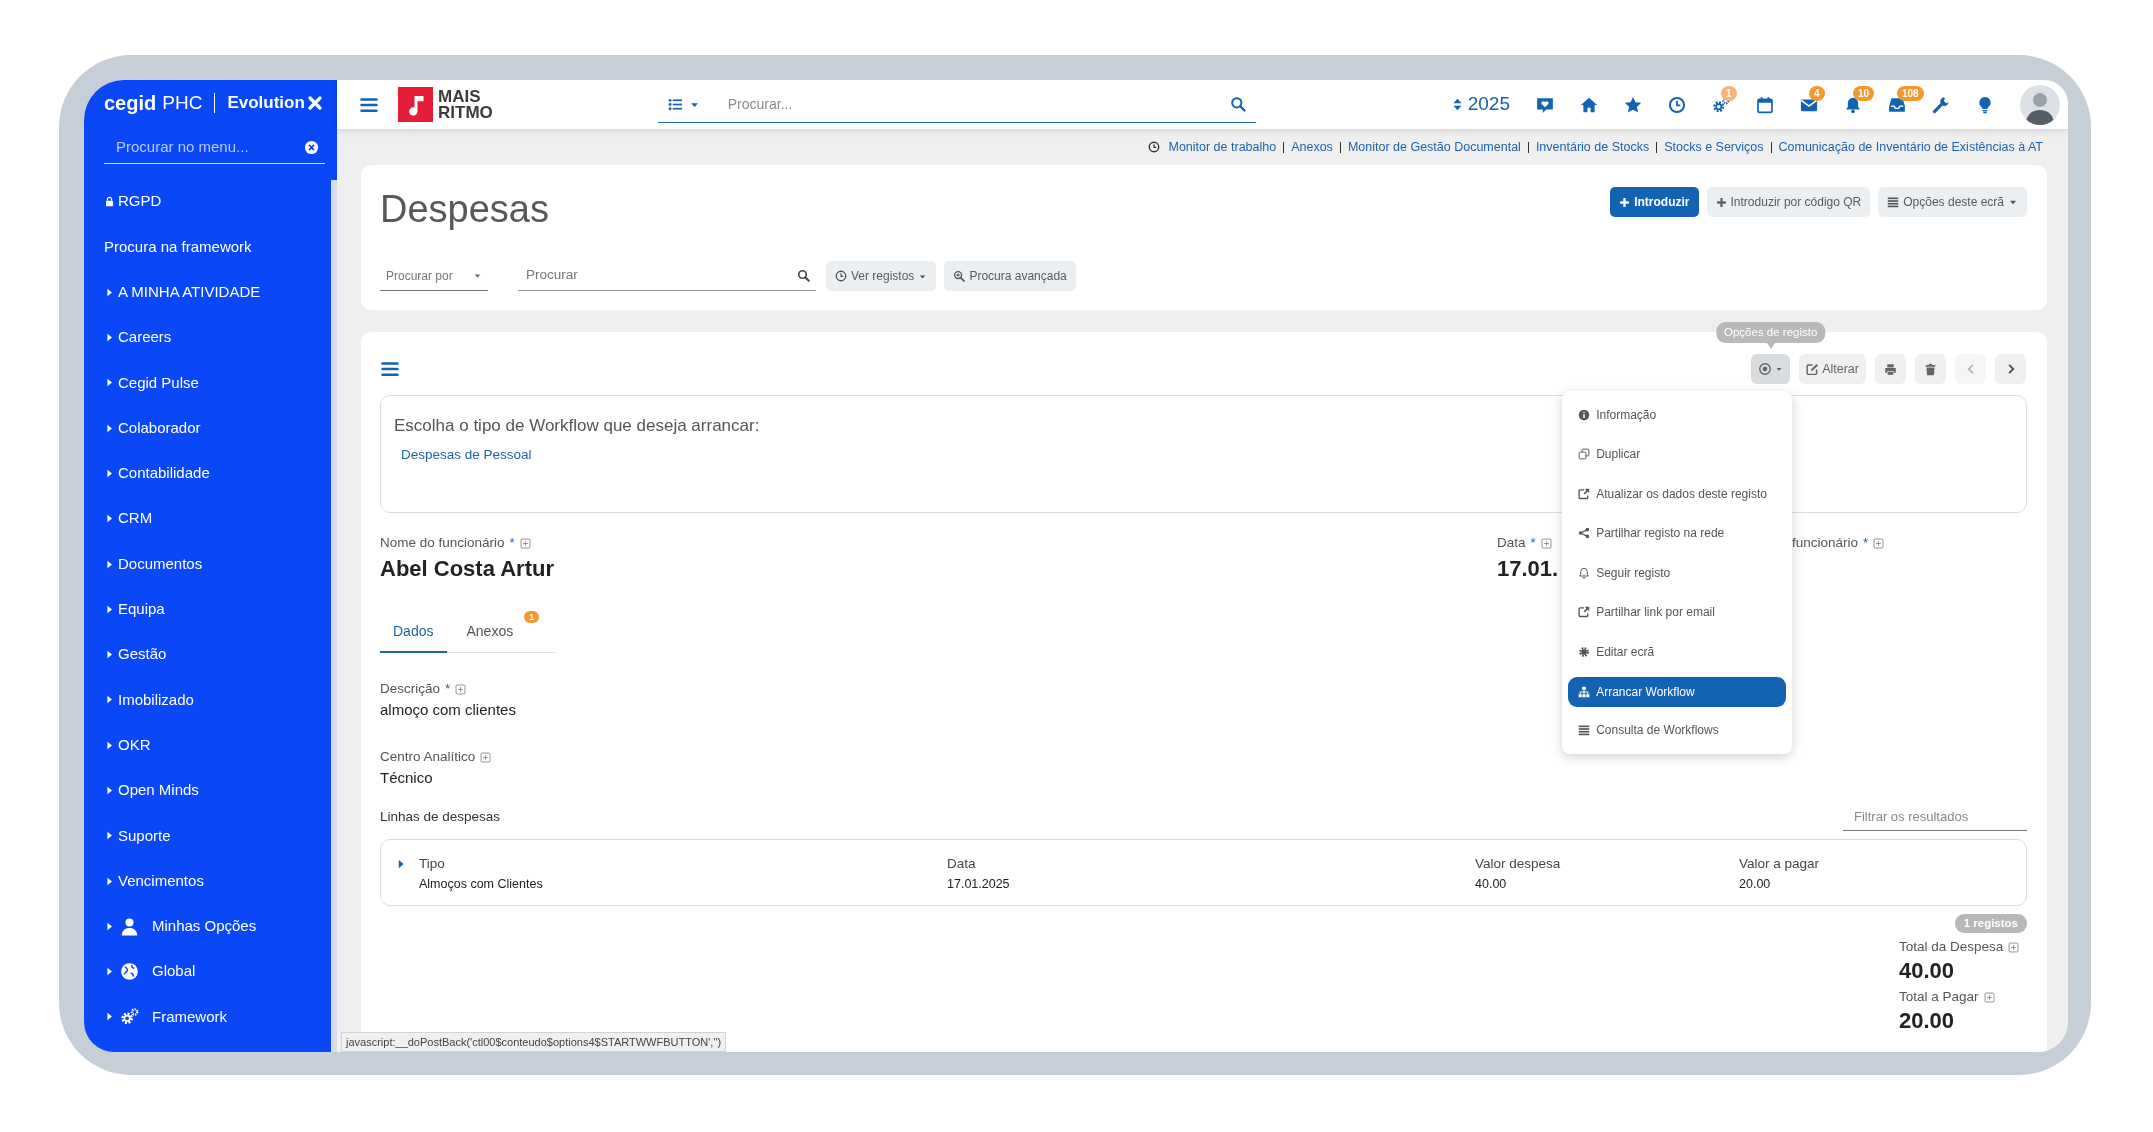 The height and width of the screenshot is (1132, 2153). Describe the element at coordinates (1721, 202) in the screenshot. I see `plus-icon` at that location.